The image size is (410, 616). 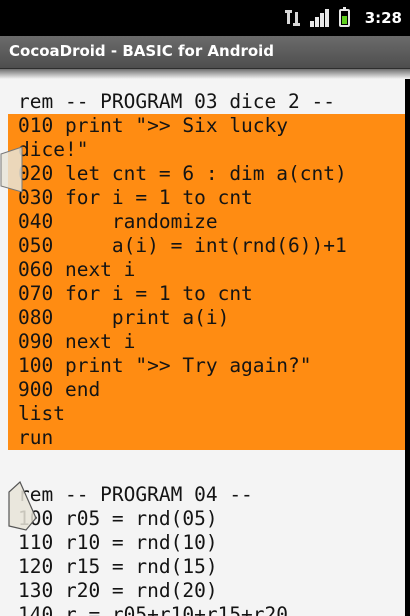 I want to click on selected-code-line: 070 for i = 1 to cnt, so click(x=206, y=294).